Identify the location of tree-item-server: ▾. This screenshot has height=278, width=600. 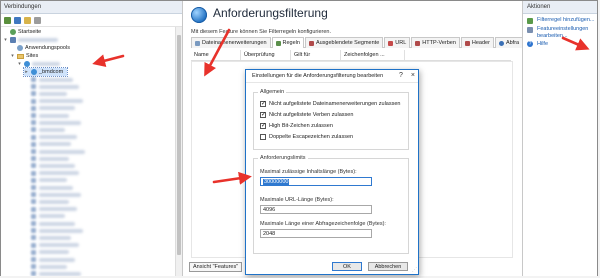
(30, 40).